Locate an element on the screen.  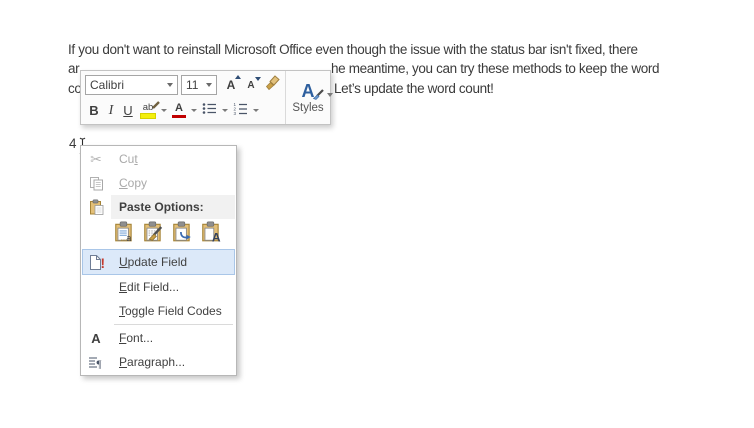
toolbar-row-2: B I U ab A 1 2 3 is located at coordinates (183, 110).